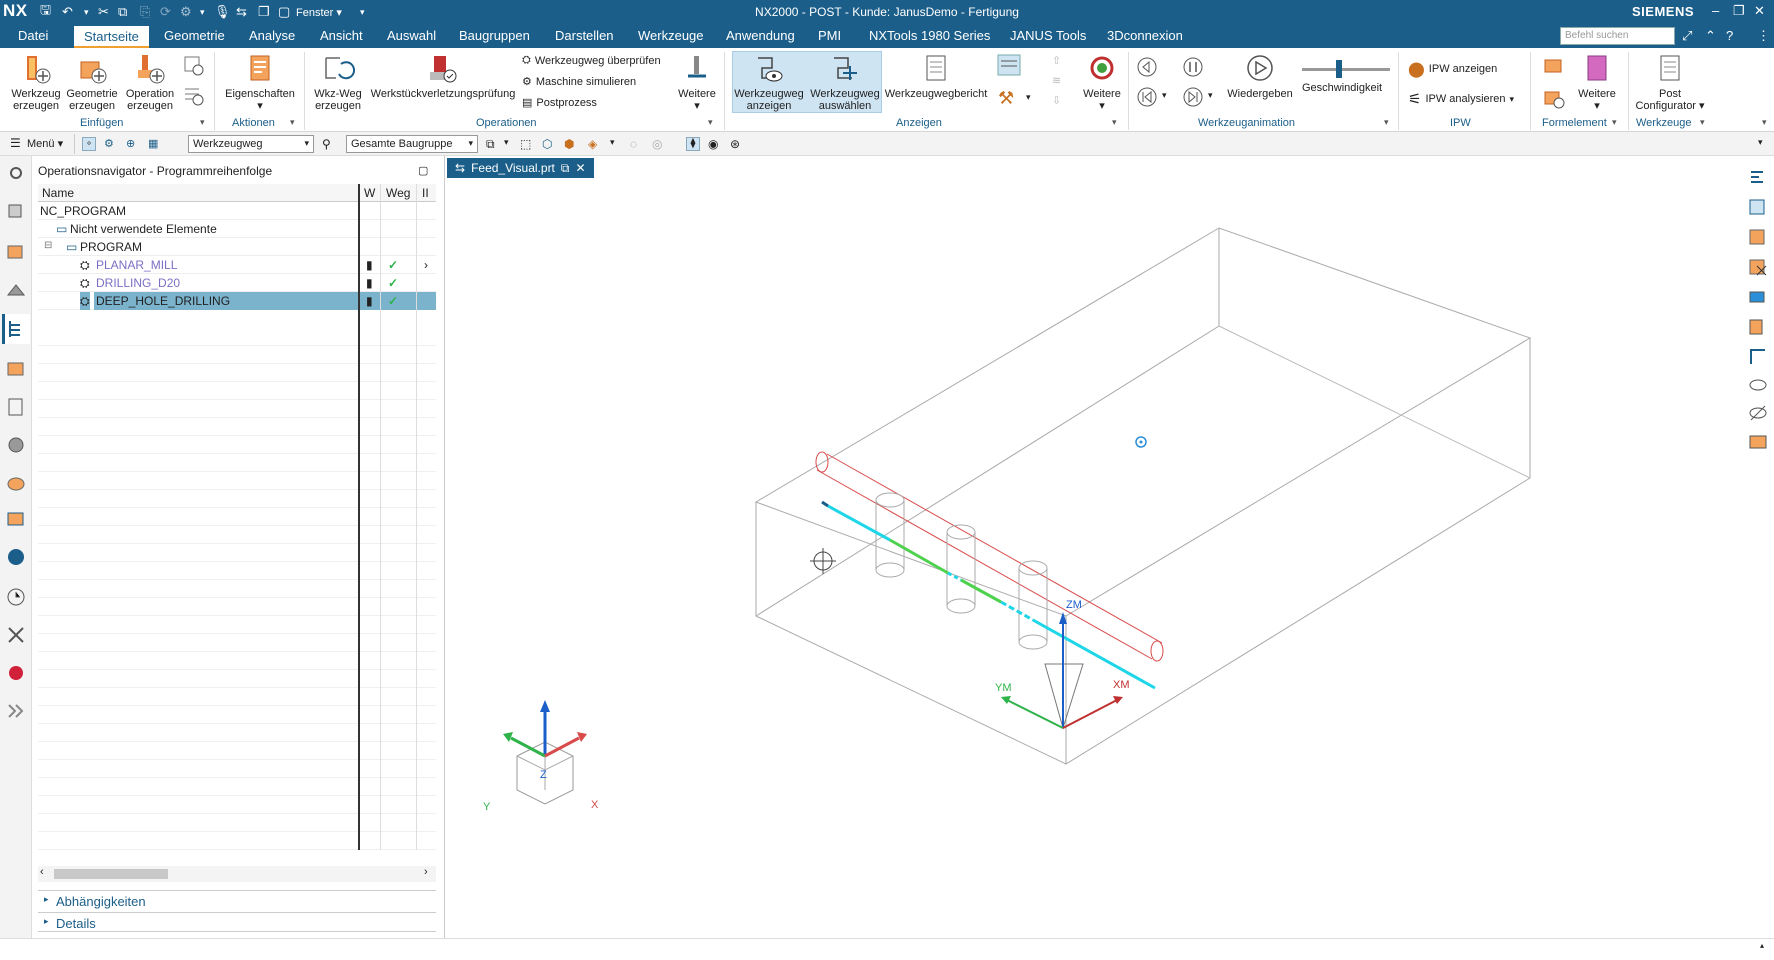 The image size is (1774, 960). What do you see at coordinates (292, 122) in the screenshot?
I see `group-aktionen-expand-icon: ▾` at bounding box center [292, 122].